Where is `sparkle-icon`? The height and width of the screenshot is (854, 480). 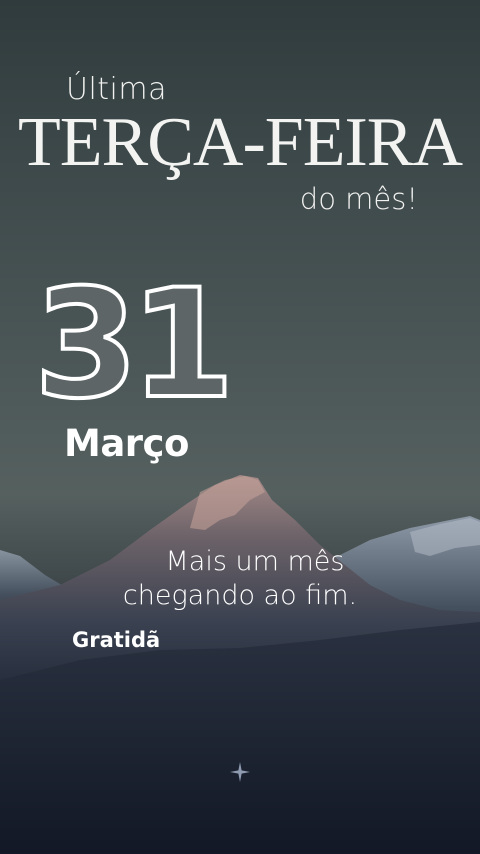 sparkle-icon is located at coordinates (240, 772).